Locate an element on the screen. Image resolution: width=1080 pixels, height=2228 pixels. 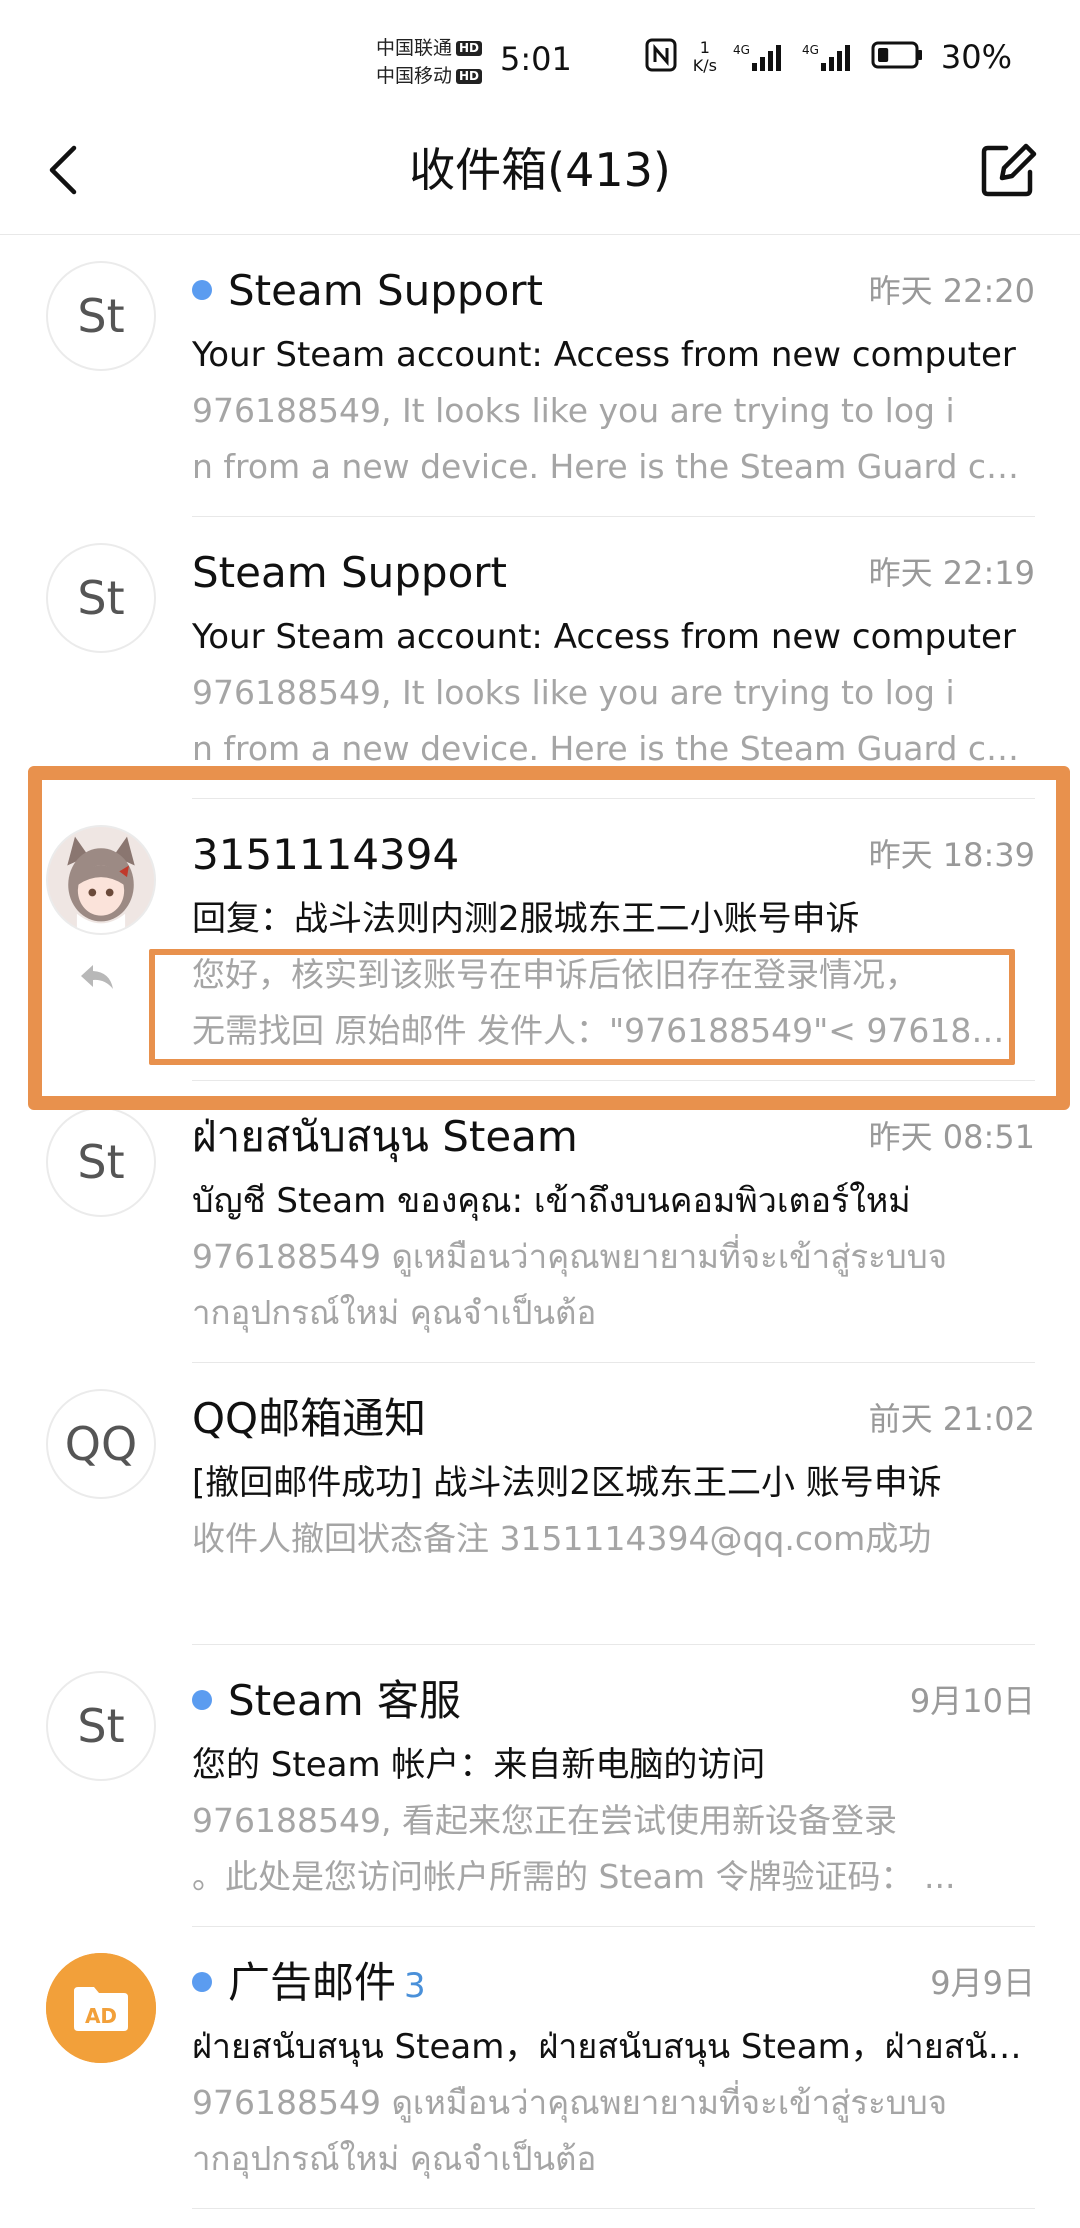
divider is located at coordinates (613, 2208).